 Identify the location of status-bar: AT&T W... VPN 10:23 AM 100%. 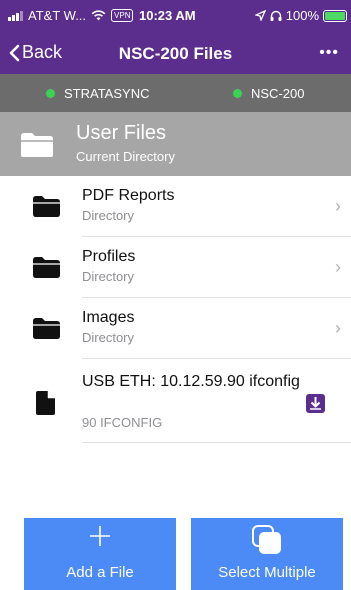
(175, 15).